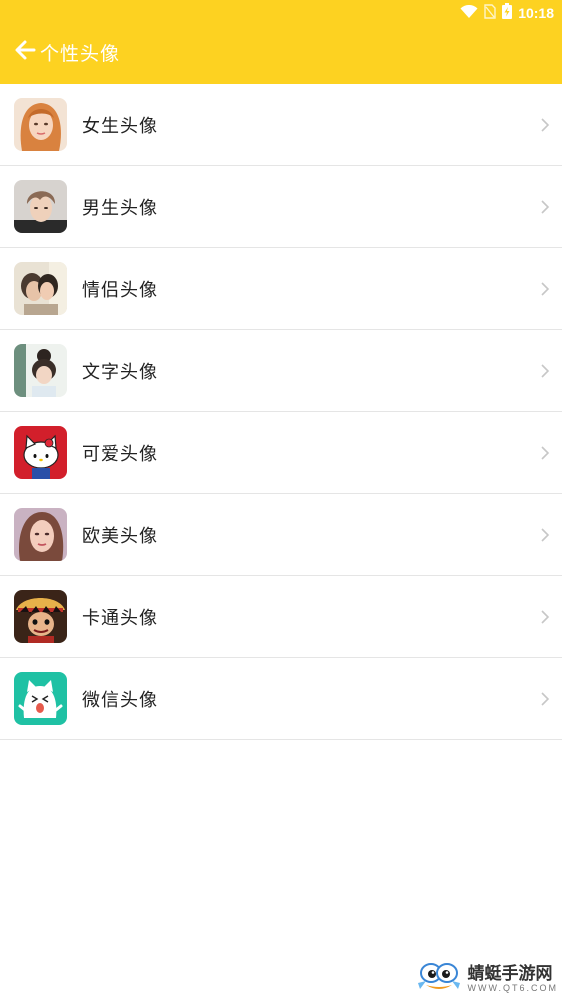 The width and height of the screenshot is (562, 999). I want to click on category-label: 欧美头像, so click(120, 536).